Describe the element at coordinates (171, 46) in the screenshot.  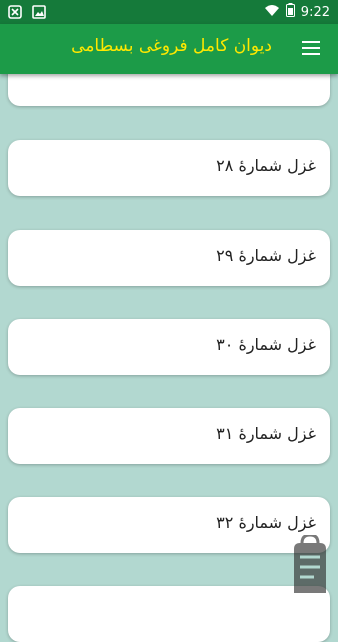
I see `page-title: دیوان کامل فروغی بسطامی` at that location.